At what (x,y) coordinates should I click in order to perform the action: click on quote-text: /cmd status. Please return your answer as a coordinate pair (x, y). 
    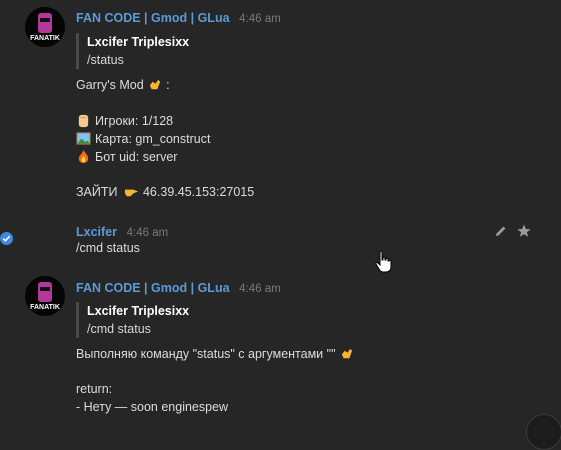
    Looking at the image, I should click on (119, 329).